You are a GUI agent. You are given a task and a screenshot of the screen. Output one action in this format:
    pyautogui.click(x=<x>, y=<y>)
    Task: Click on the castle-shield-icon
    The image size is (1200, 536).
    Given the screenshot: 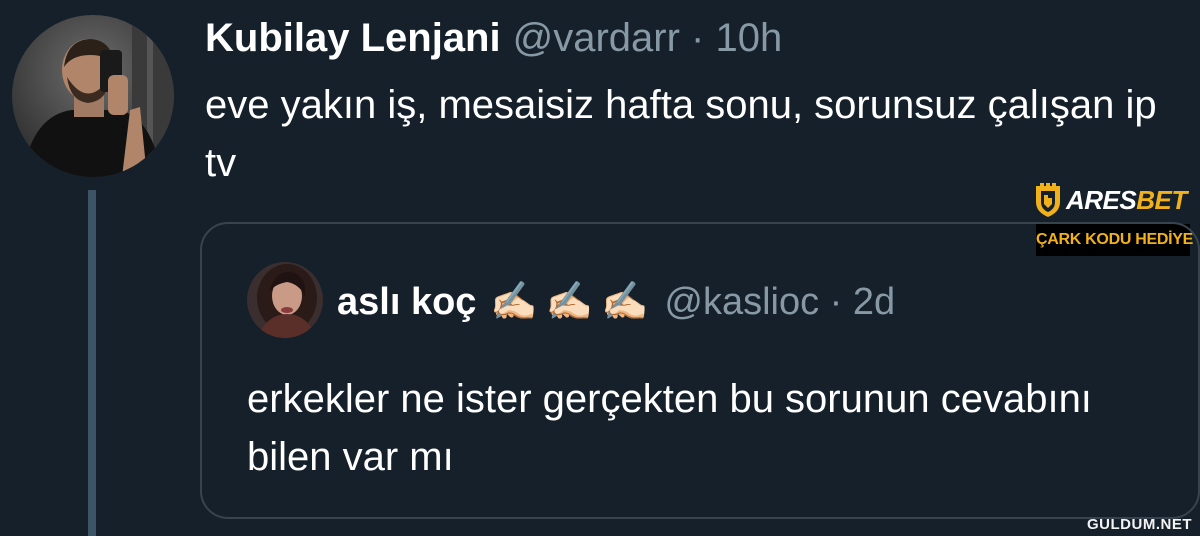 What is the action you would take?
    pyautogui.click(x=1048, y=200)
    